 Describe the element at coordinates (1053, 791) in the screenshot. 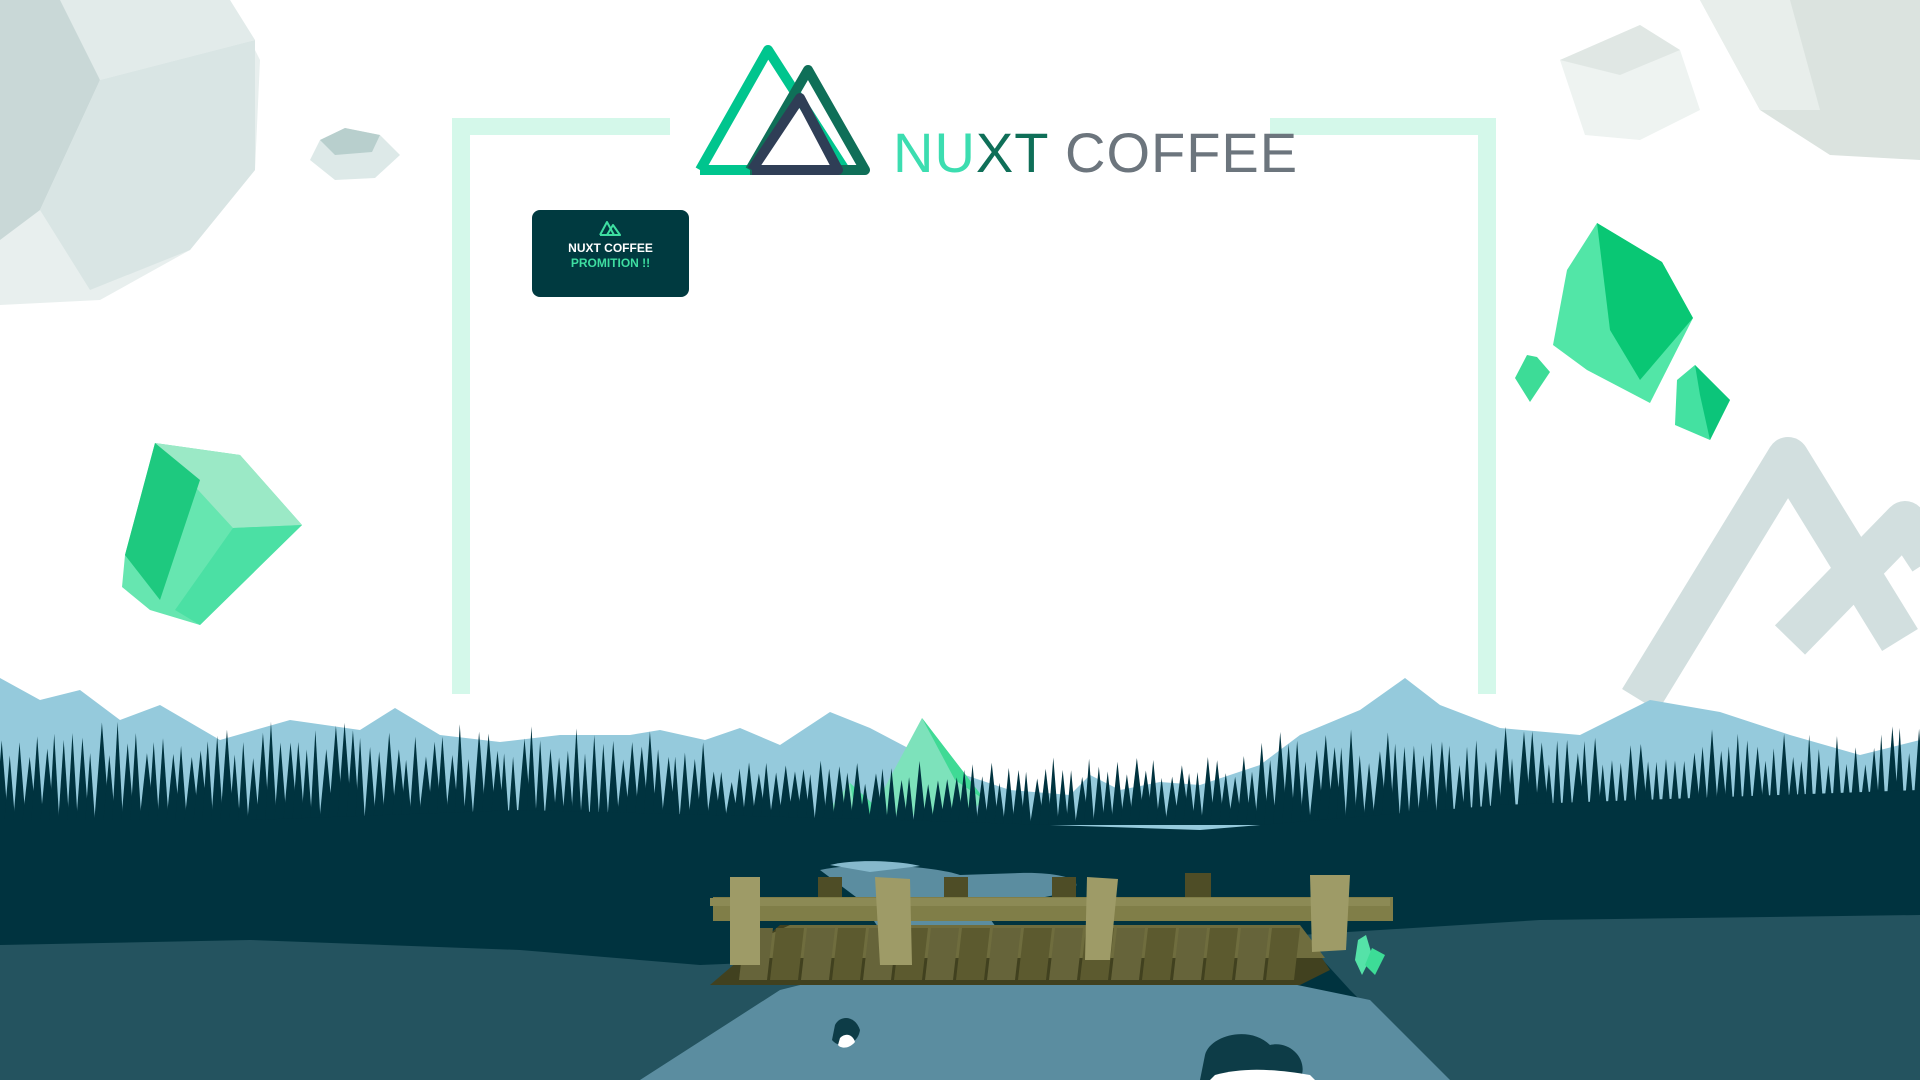

I see `tree` at that location.